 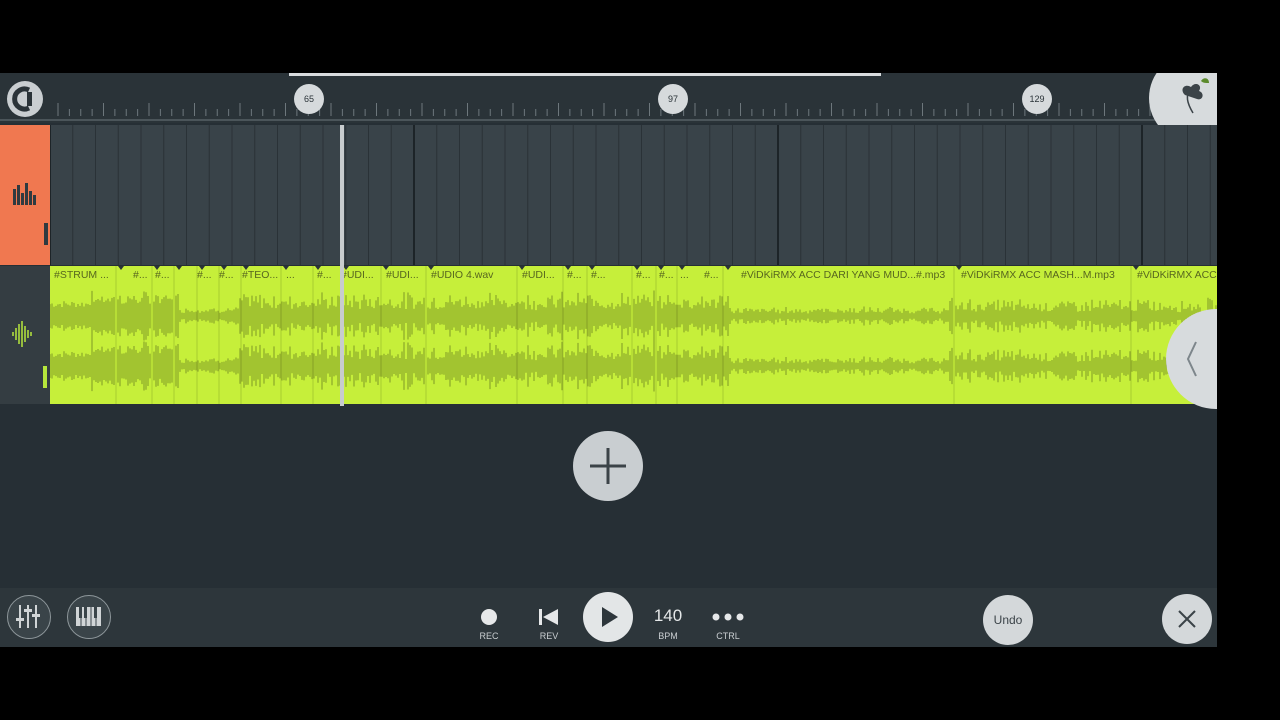 I want to click on skip-back-icon, so click(x=548, y=617).